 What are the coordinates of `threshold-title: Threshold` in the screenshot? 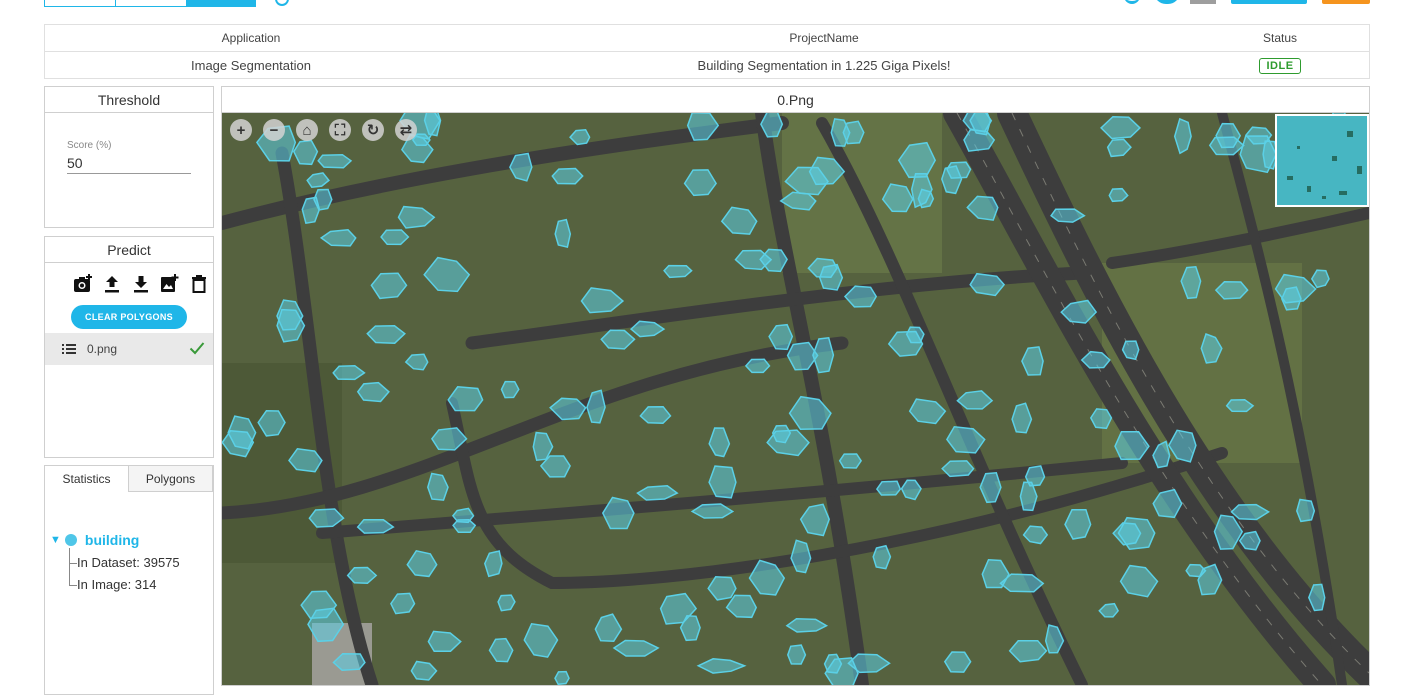 It's located at (129, 100).